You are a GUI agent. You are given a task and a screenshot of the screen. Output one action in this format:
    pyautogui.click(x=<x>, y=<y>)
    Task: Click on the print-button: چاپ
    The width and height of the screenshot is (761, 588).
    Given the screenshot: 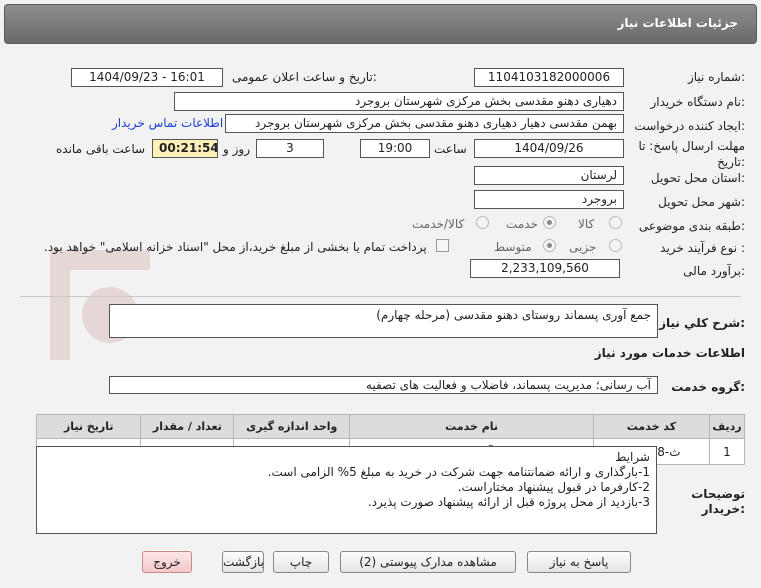 What is the action you would take?
    pyautogui.click(x=301, y=562)
    